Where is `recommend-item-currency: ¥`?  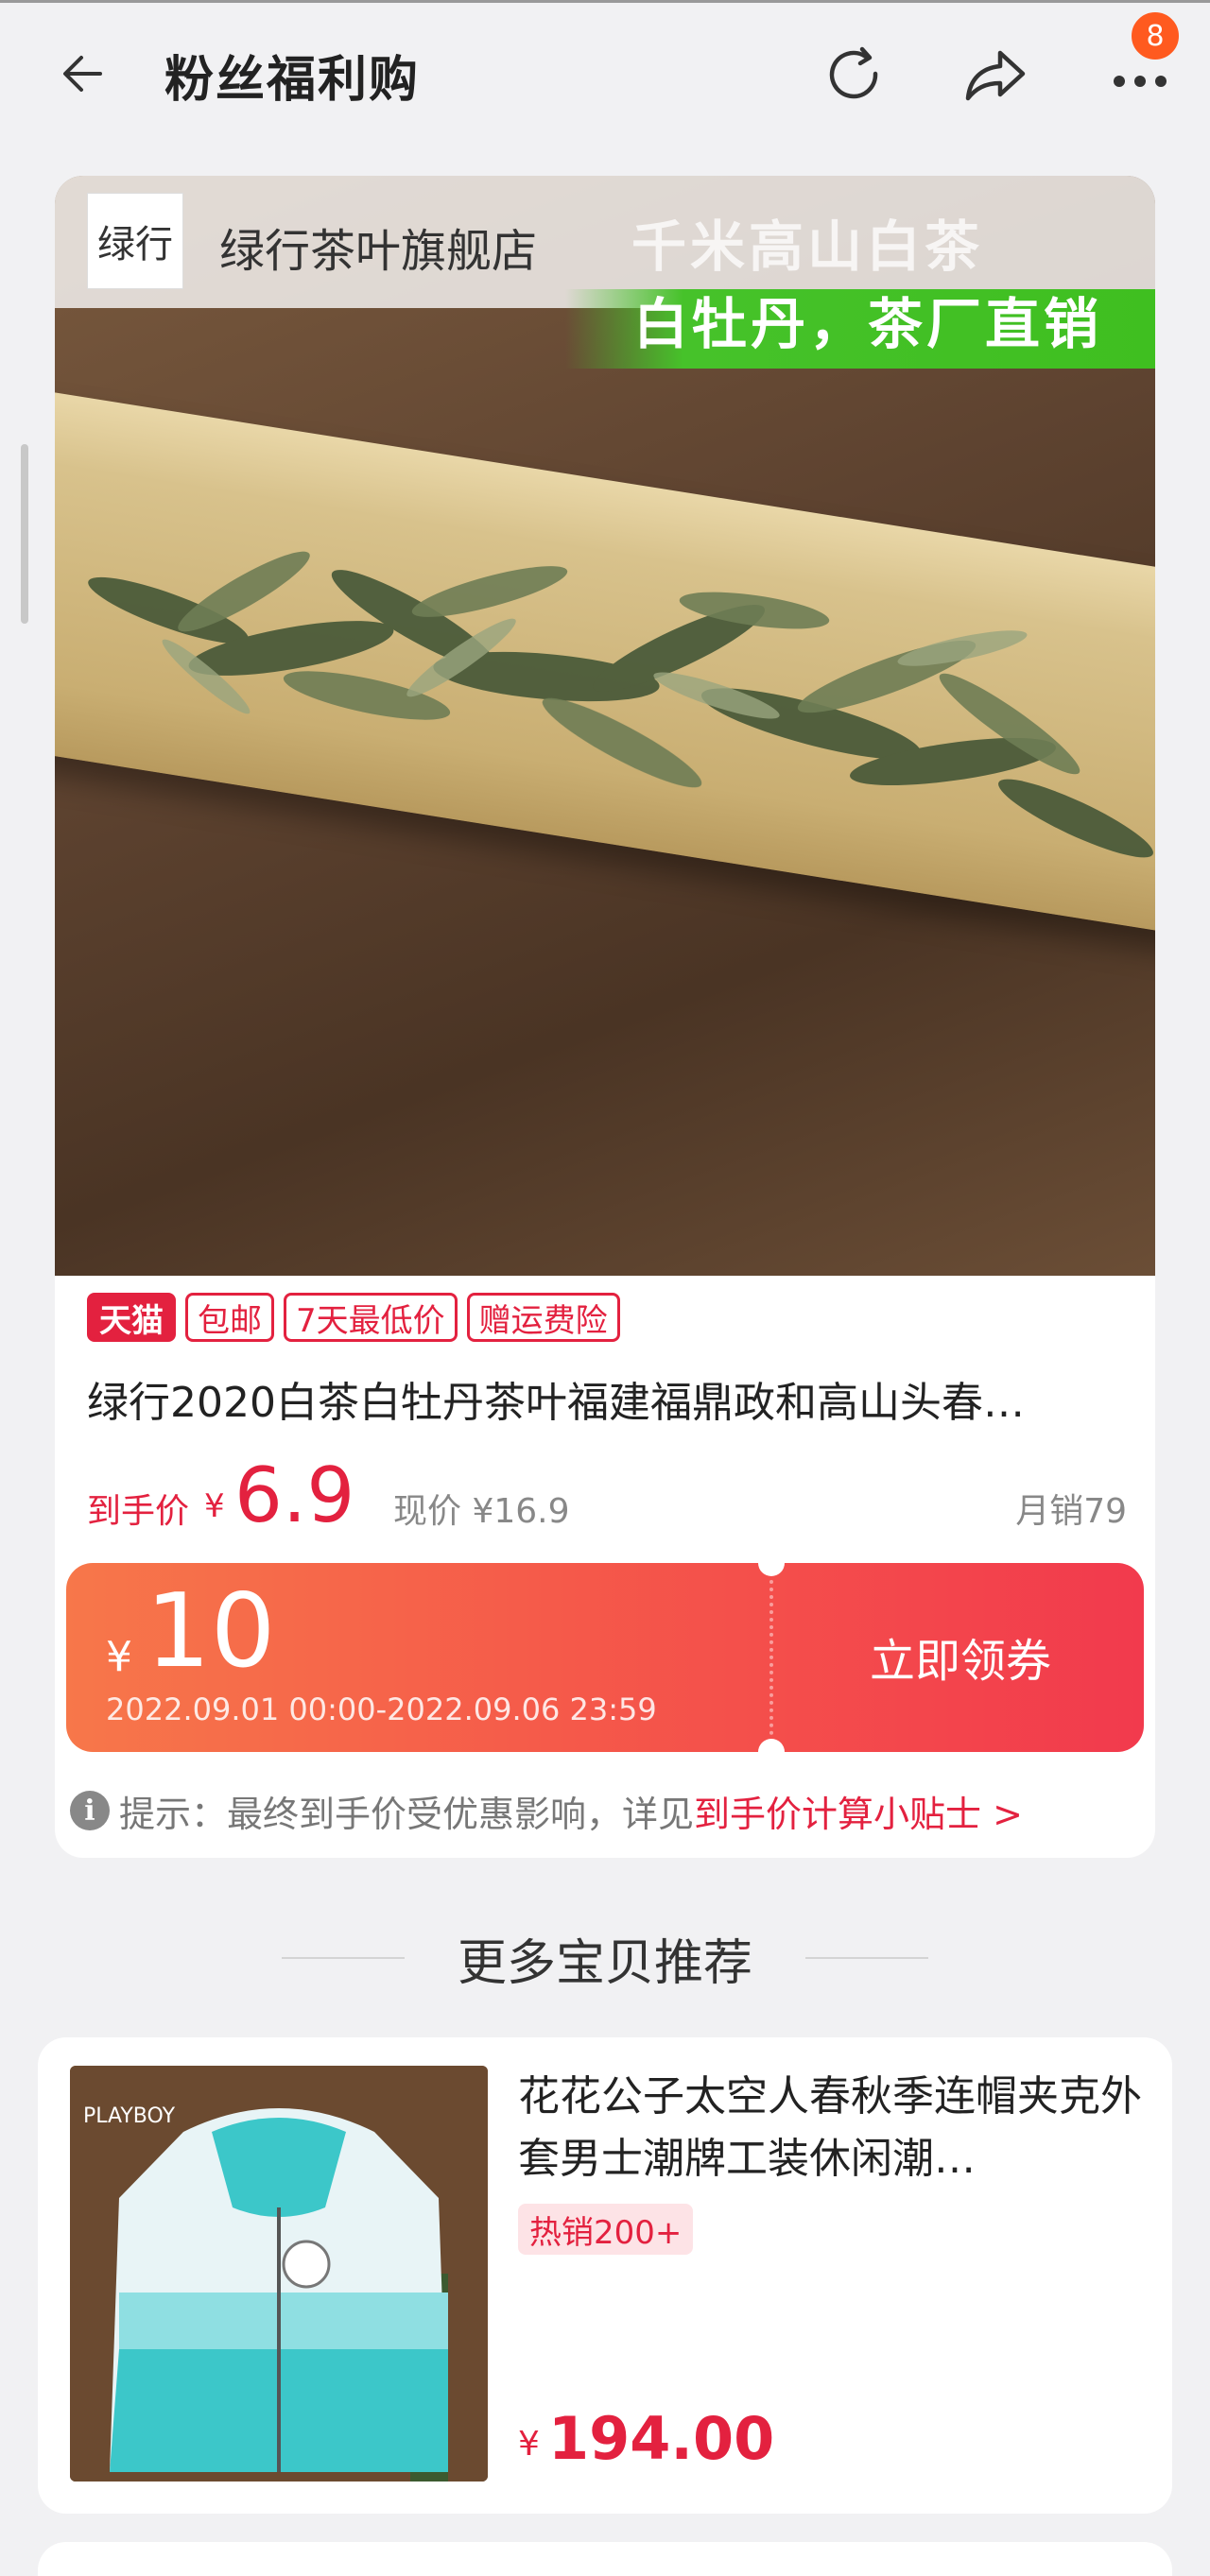
recommend-item-currency: ¥ is located at coordinates (529, 2444).